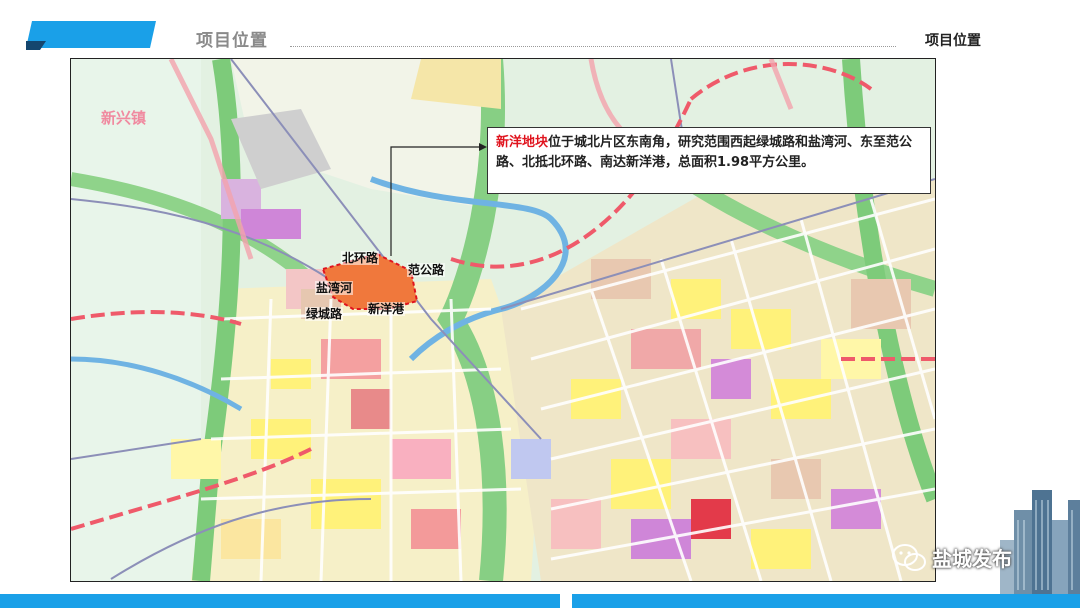  Describe the element at coordinates (360, 258) in the screenshot. I see `road-label-north: 北环路` at that location.